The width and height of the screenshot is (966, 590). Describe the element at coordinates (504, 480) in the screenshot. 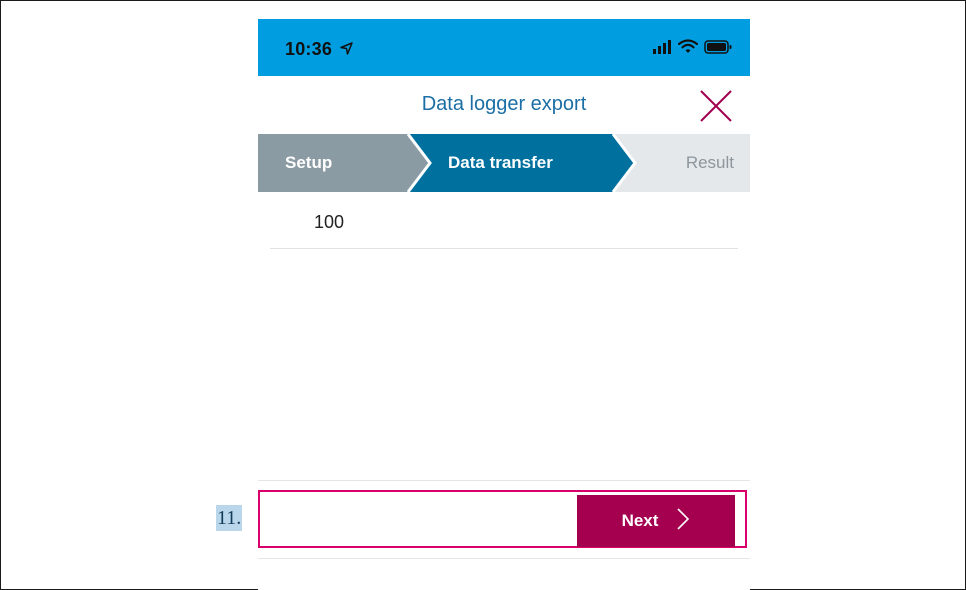

I see `footer-divider-top` at that location.